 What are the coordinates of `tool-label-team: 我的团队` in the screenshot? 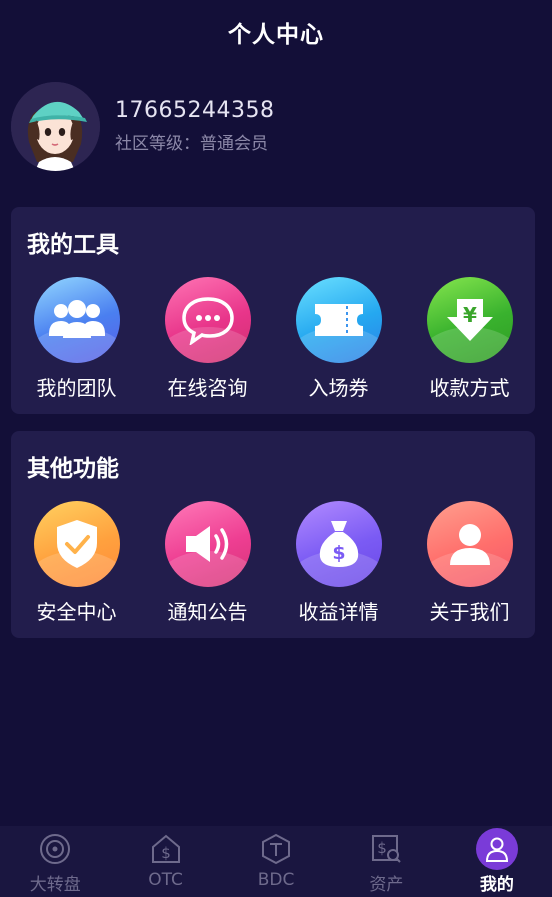 It's located at (76, 388).